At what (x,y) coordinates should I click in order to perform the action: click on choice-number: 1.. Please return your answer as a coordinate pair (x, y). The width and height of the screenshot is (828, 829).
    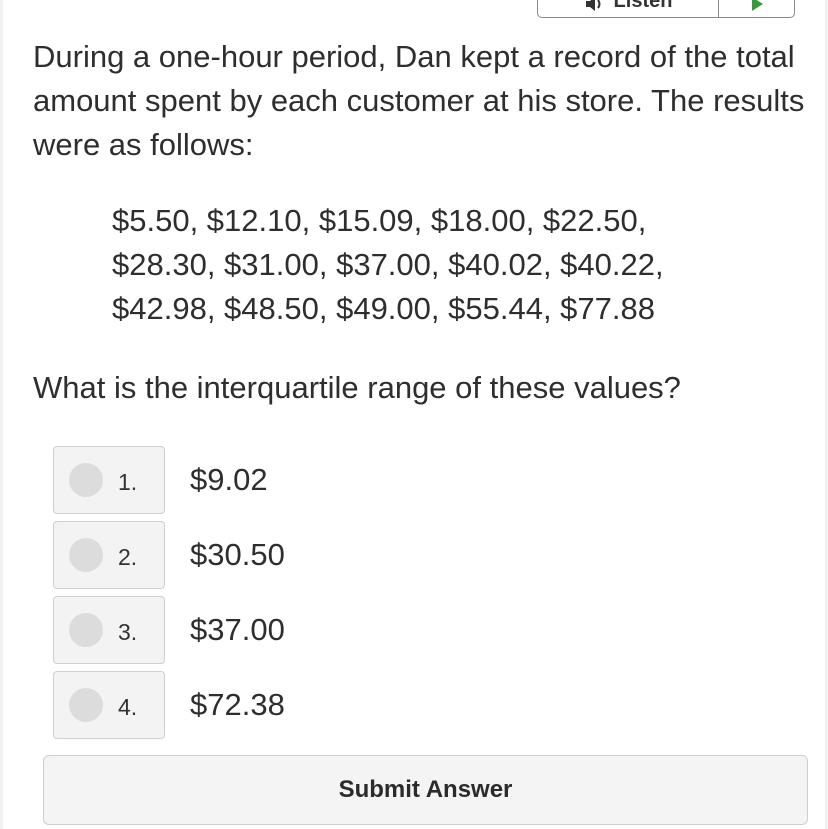
    Looking at the image, I should click on (128, 482).